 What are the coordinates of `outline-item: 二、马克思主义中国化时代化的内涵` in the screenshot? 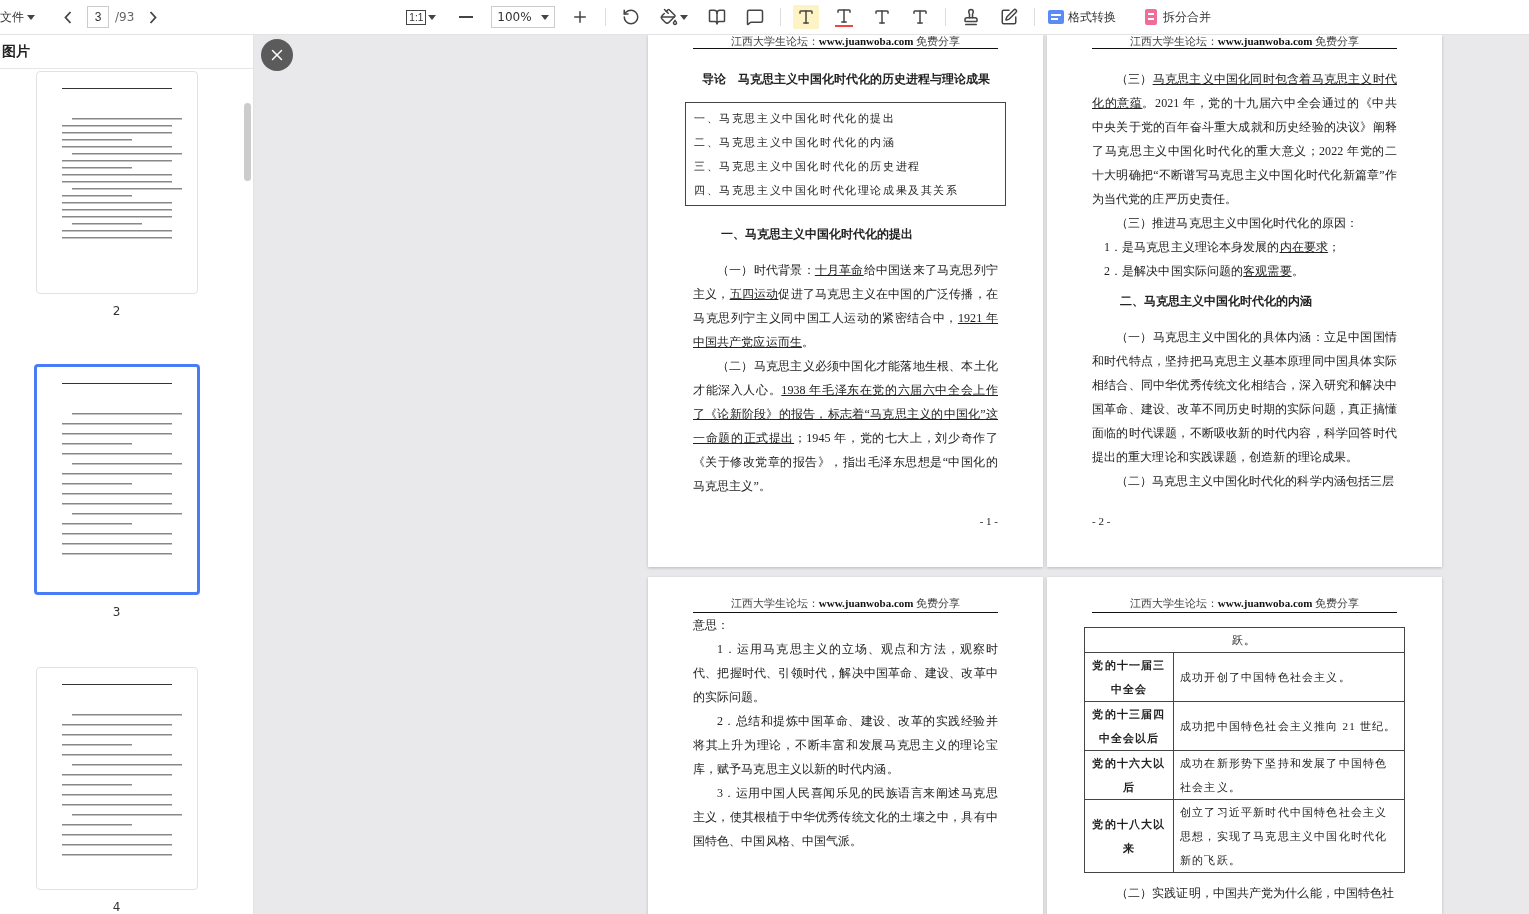 It's located at (795, 142).